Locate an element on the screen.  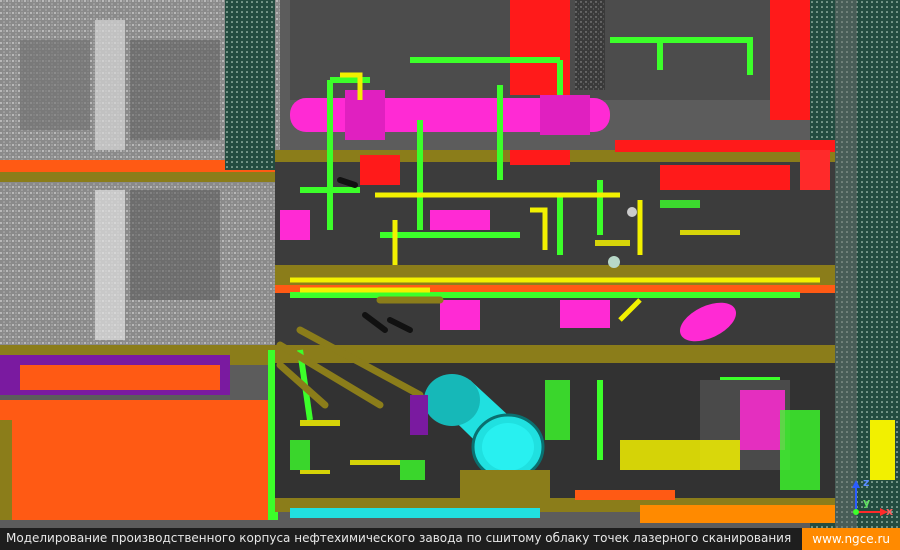
site-link-badge: www.ngce.ru is located at coordinates (851, 539).